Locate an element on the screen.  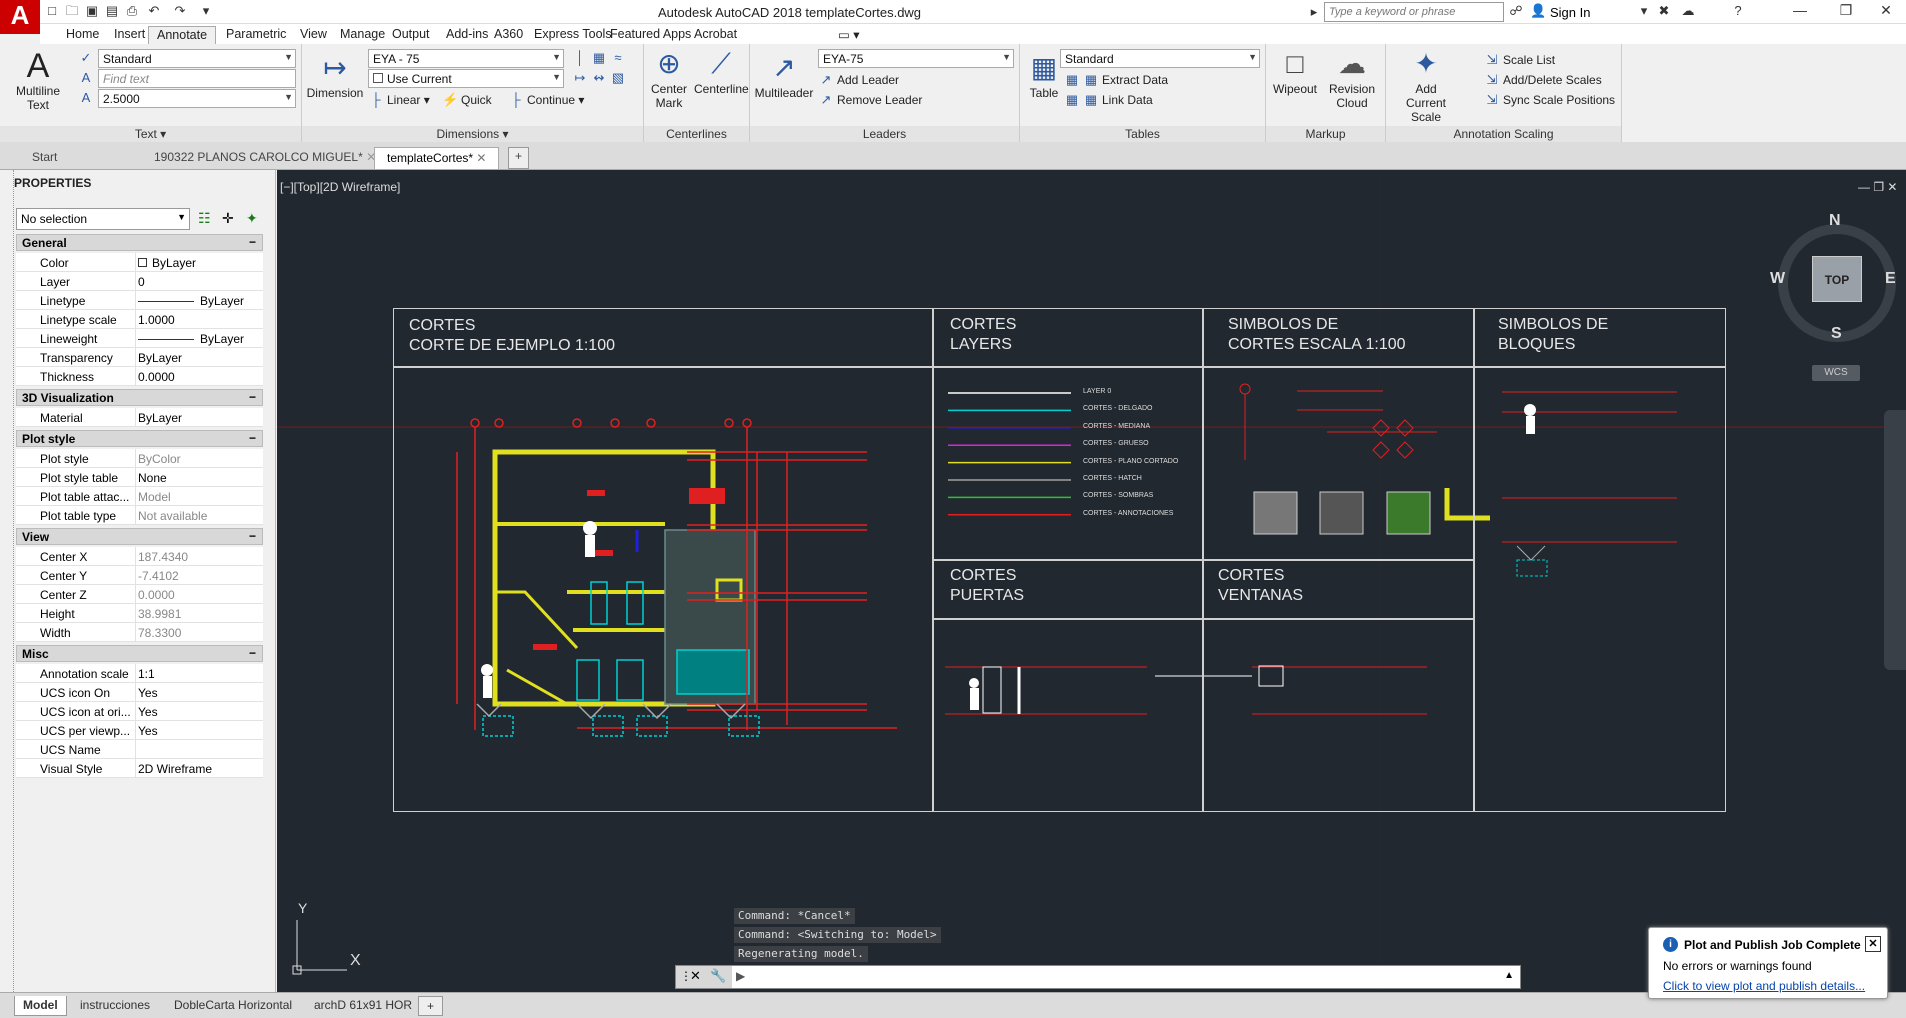
centerline-button: ⟋ Centerline is located at coordinates (721, 72).